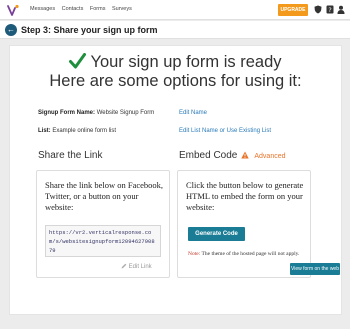 The width and height of the screenshot is (350, 329). I want to click on nav-contacts: Contacts, so click(73, 9).